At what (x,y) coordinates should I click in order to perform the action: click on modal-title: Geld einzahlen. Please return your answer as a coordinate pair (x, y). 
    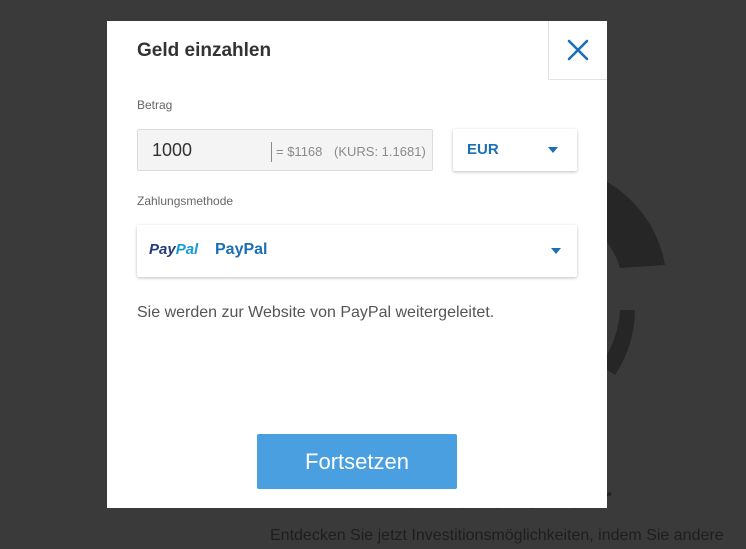
    Looking at the image, I should click on (204, 50).